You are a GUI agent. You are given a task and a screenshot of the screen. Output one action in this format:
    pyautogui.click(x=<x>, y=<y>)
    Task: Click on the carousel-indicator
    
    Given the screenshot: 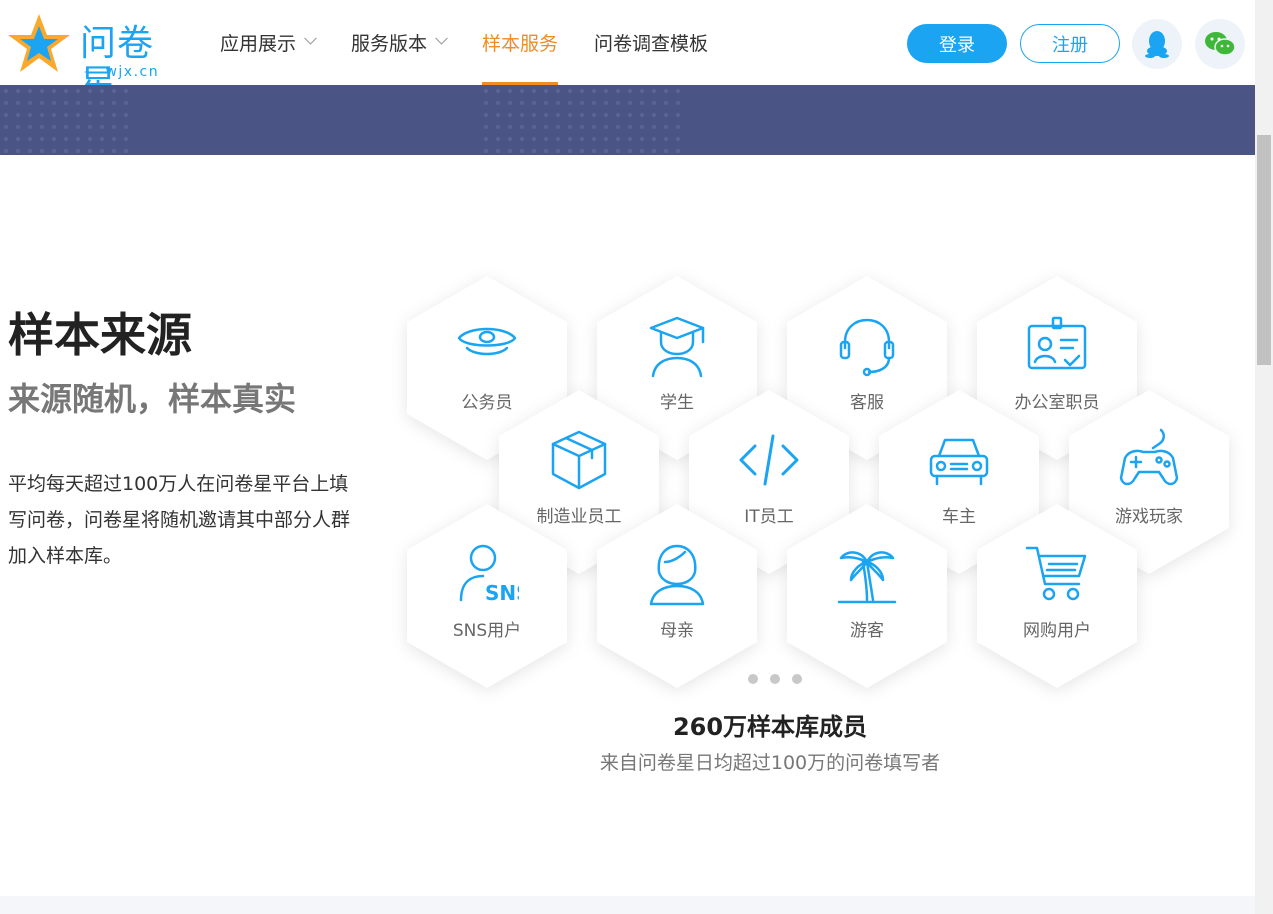 What is the action you would take?
    pyautogui.click(x=775, y=679)
    